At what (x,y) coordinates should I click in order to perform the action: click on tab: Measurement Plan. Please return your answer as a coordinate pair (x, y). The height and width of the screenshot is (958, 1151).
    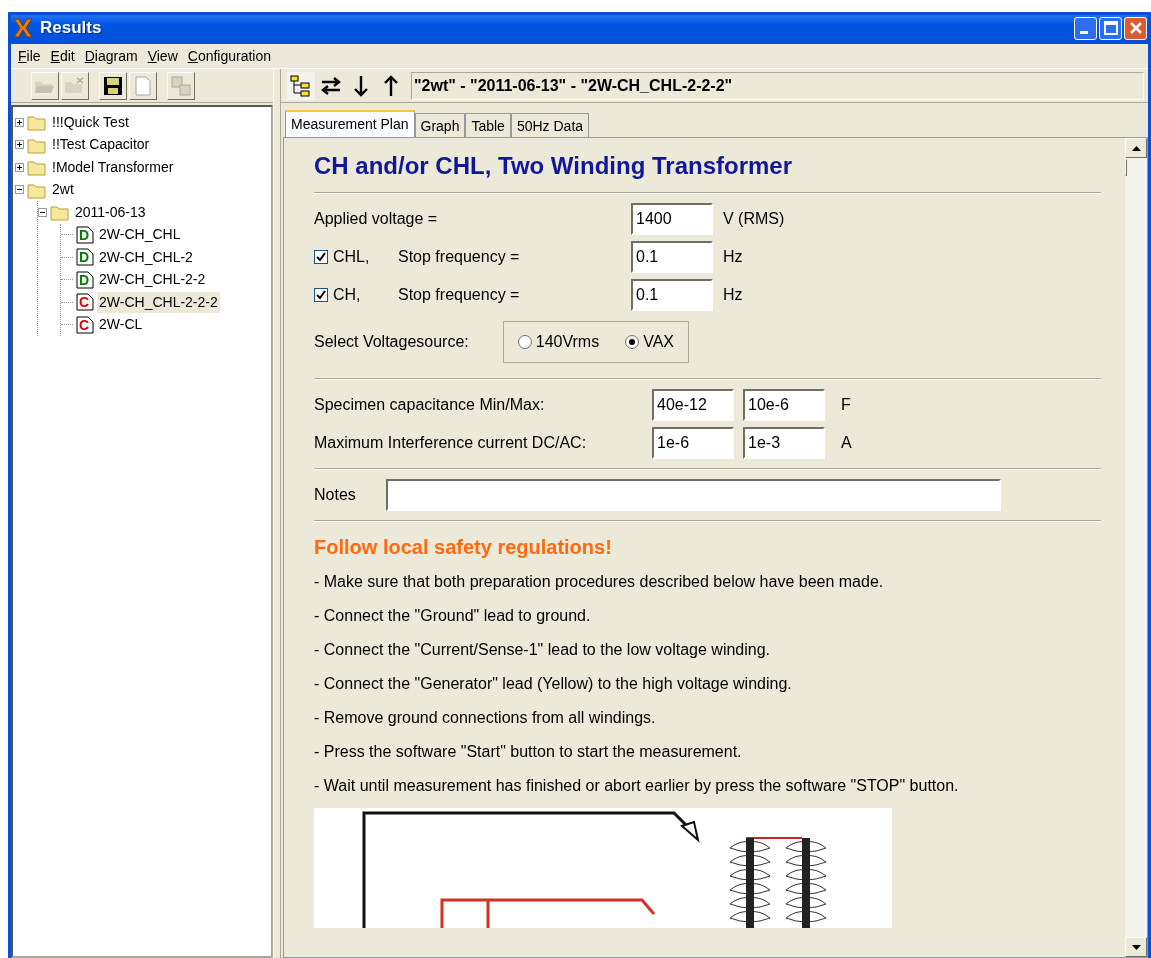
    Looking at the image, I should click on (350, 123).